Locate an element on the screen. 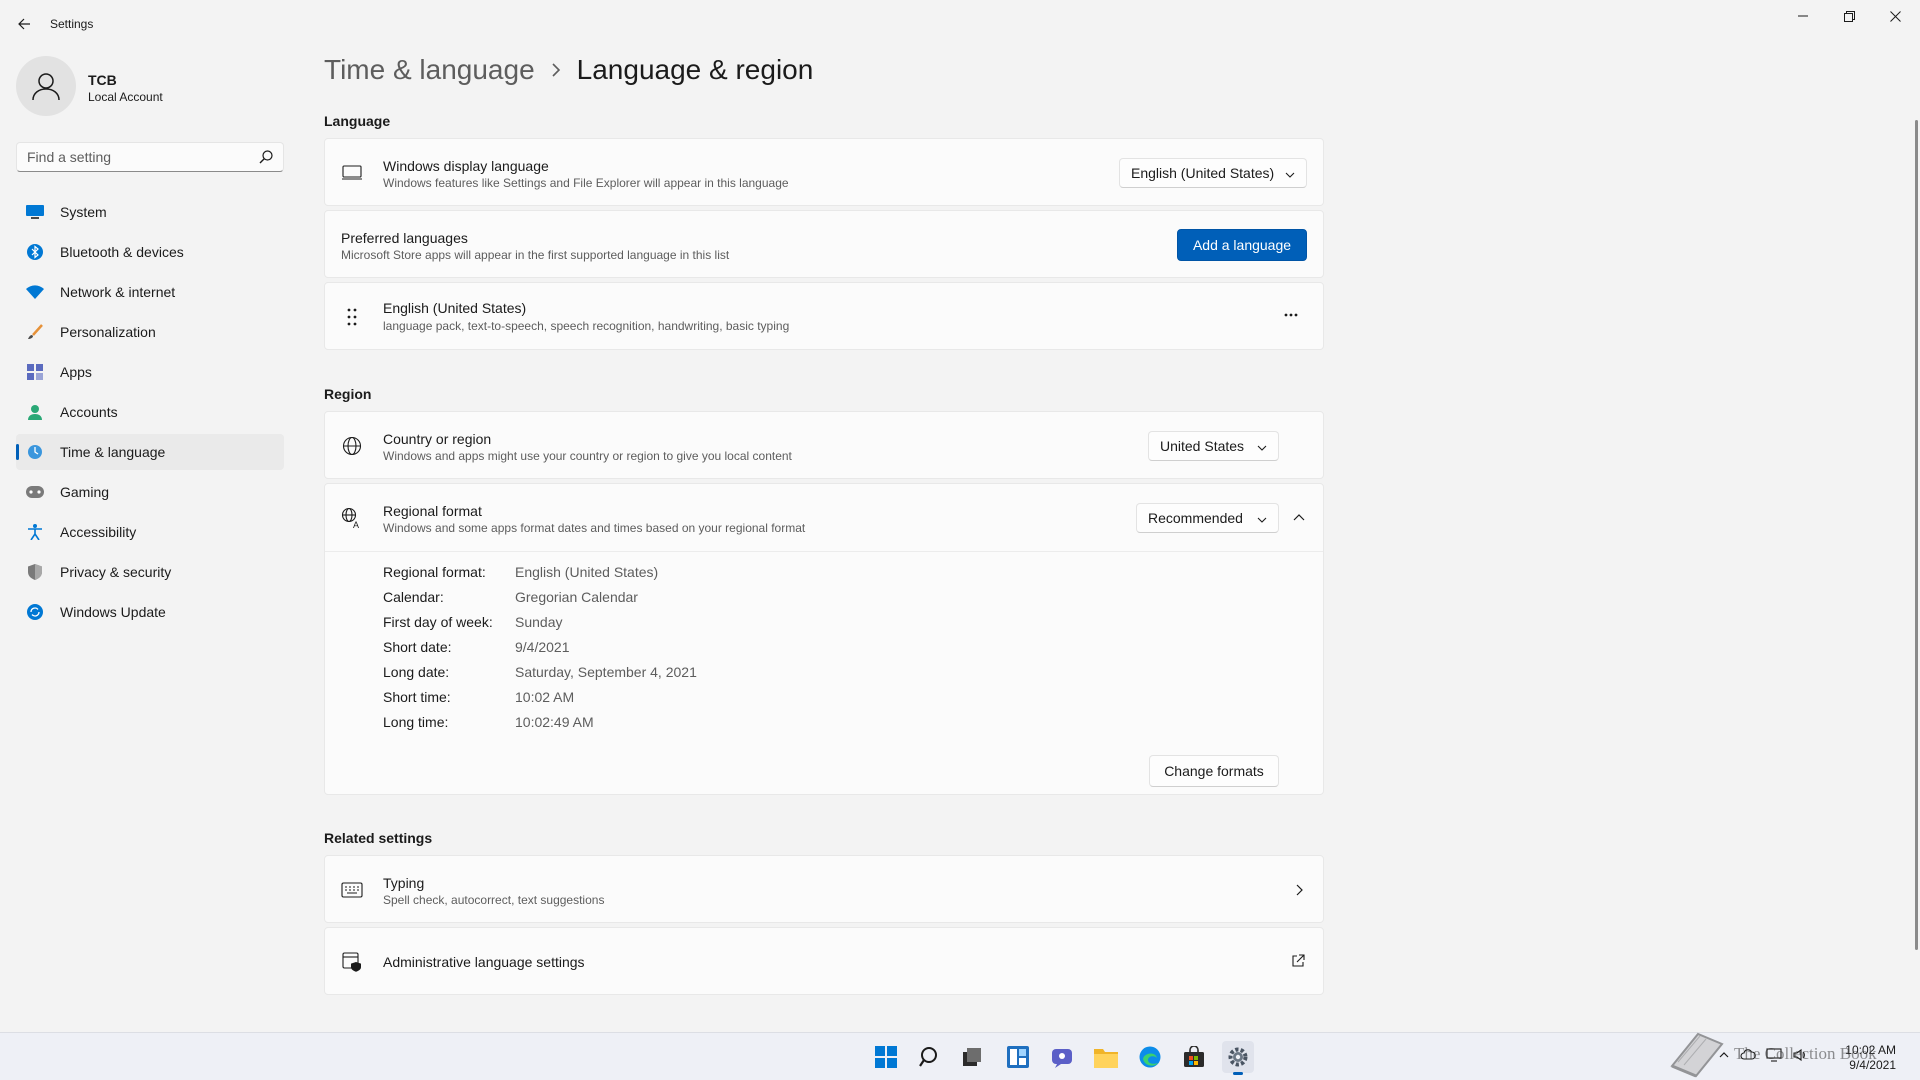  more-options-icon is located at coordinates (1291, 315).